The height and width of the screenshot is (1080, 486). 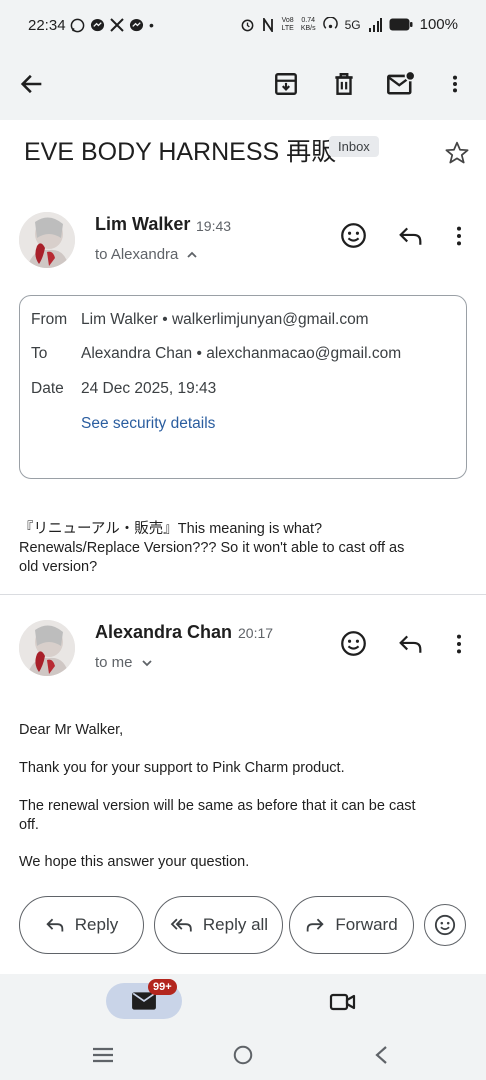 I want to click on from-label: From, so click(x=49, y=319).